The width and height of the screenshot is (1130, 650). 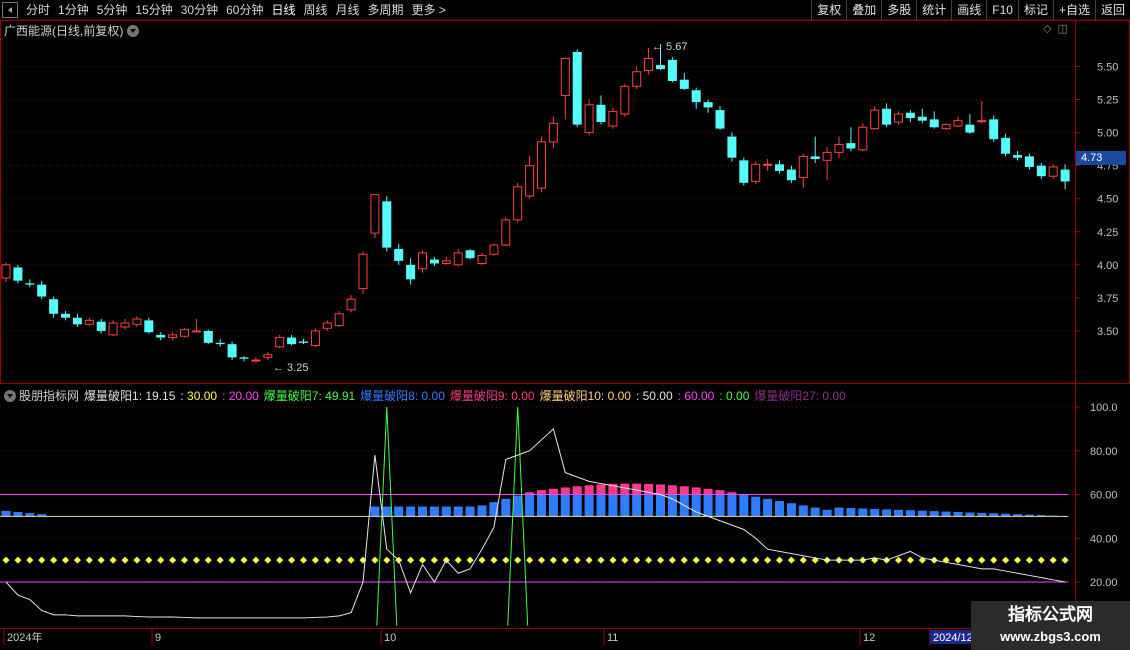 I want to click on window-toggle-icon: ◫, so click(x=1063, y=28).